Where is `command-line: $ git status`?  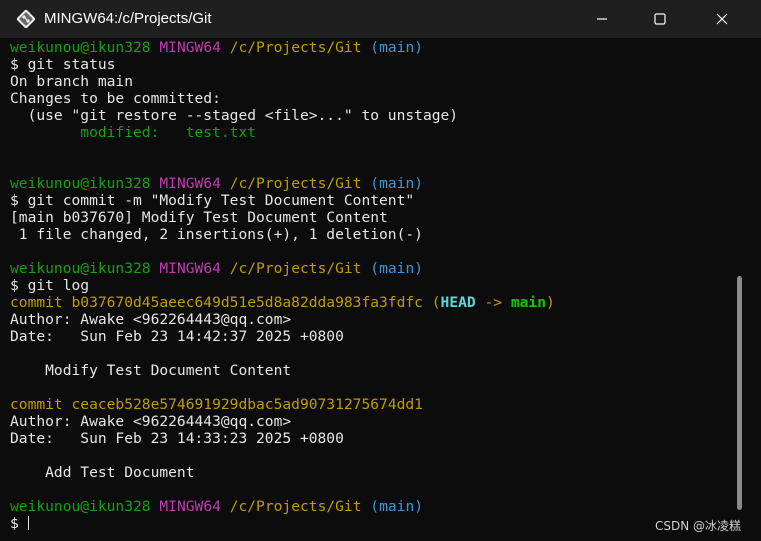 command-line: $ git status is located at coordinates (63, 64).